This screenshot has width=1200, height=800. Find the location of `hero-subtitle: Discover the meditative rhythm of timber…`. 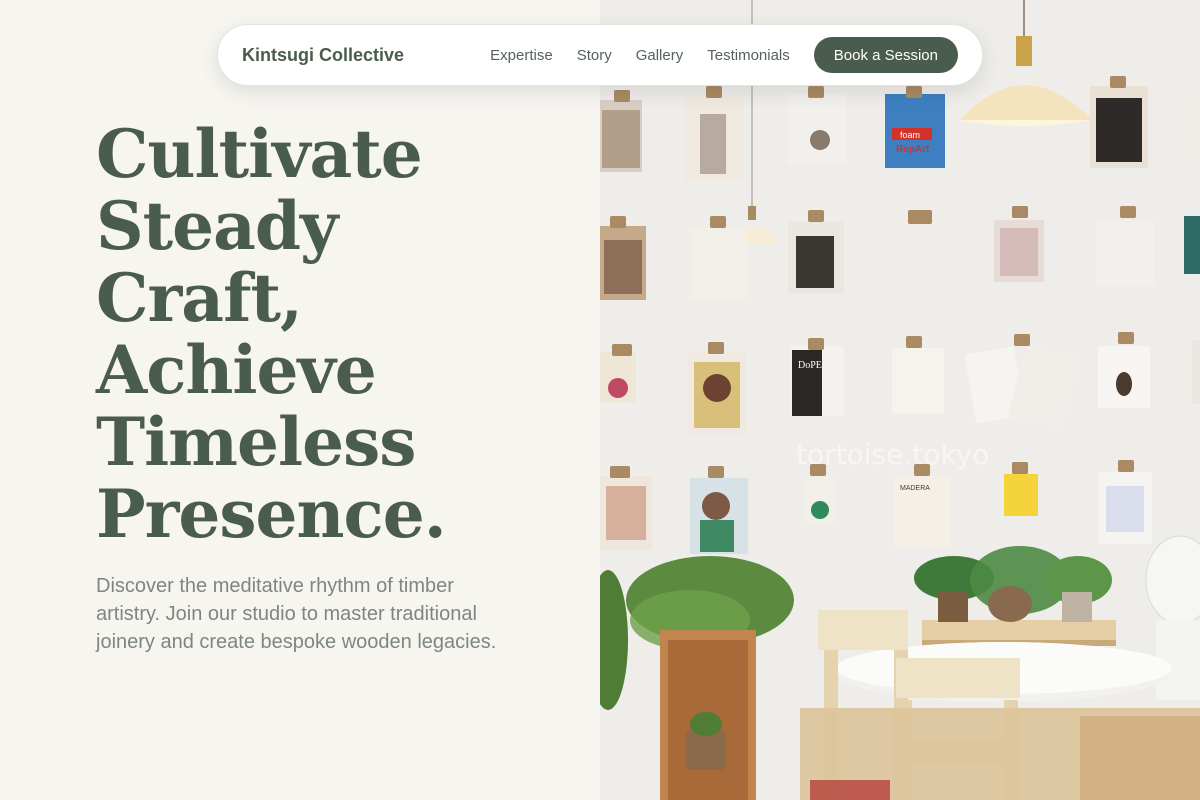

hero-subtitle: Discover the meditative rhythm of timber… is located at coordinates (296, 614).